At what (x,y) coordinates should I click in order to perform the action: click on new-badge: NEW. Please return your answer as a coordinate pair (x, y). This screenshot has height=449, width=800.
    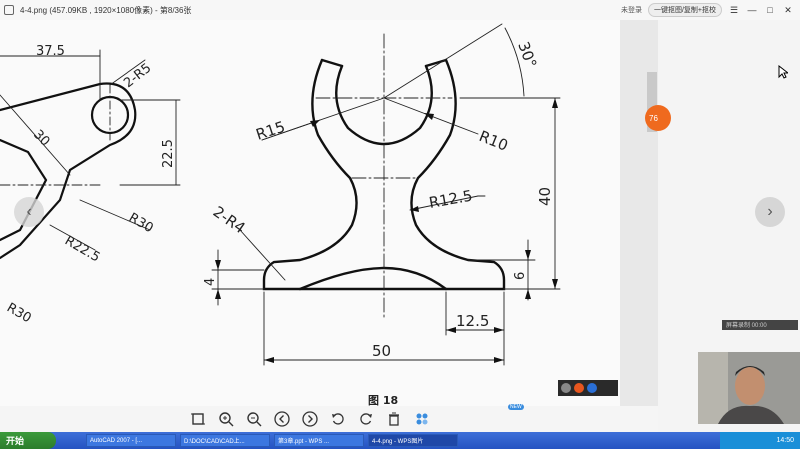
    Looking at the image, I should click on (516, 407).